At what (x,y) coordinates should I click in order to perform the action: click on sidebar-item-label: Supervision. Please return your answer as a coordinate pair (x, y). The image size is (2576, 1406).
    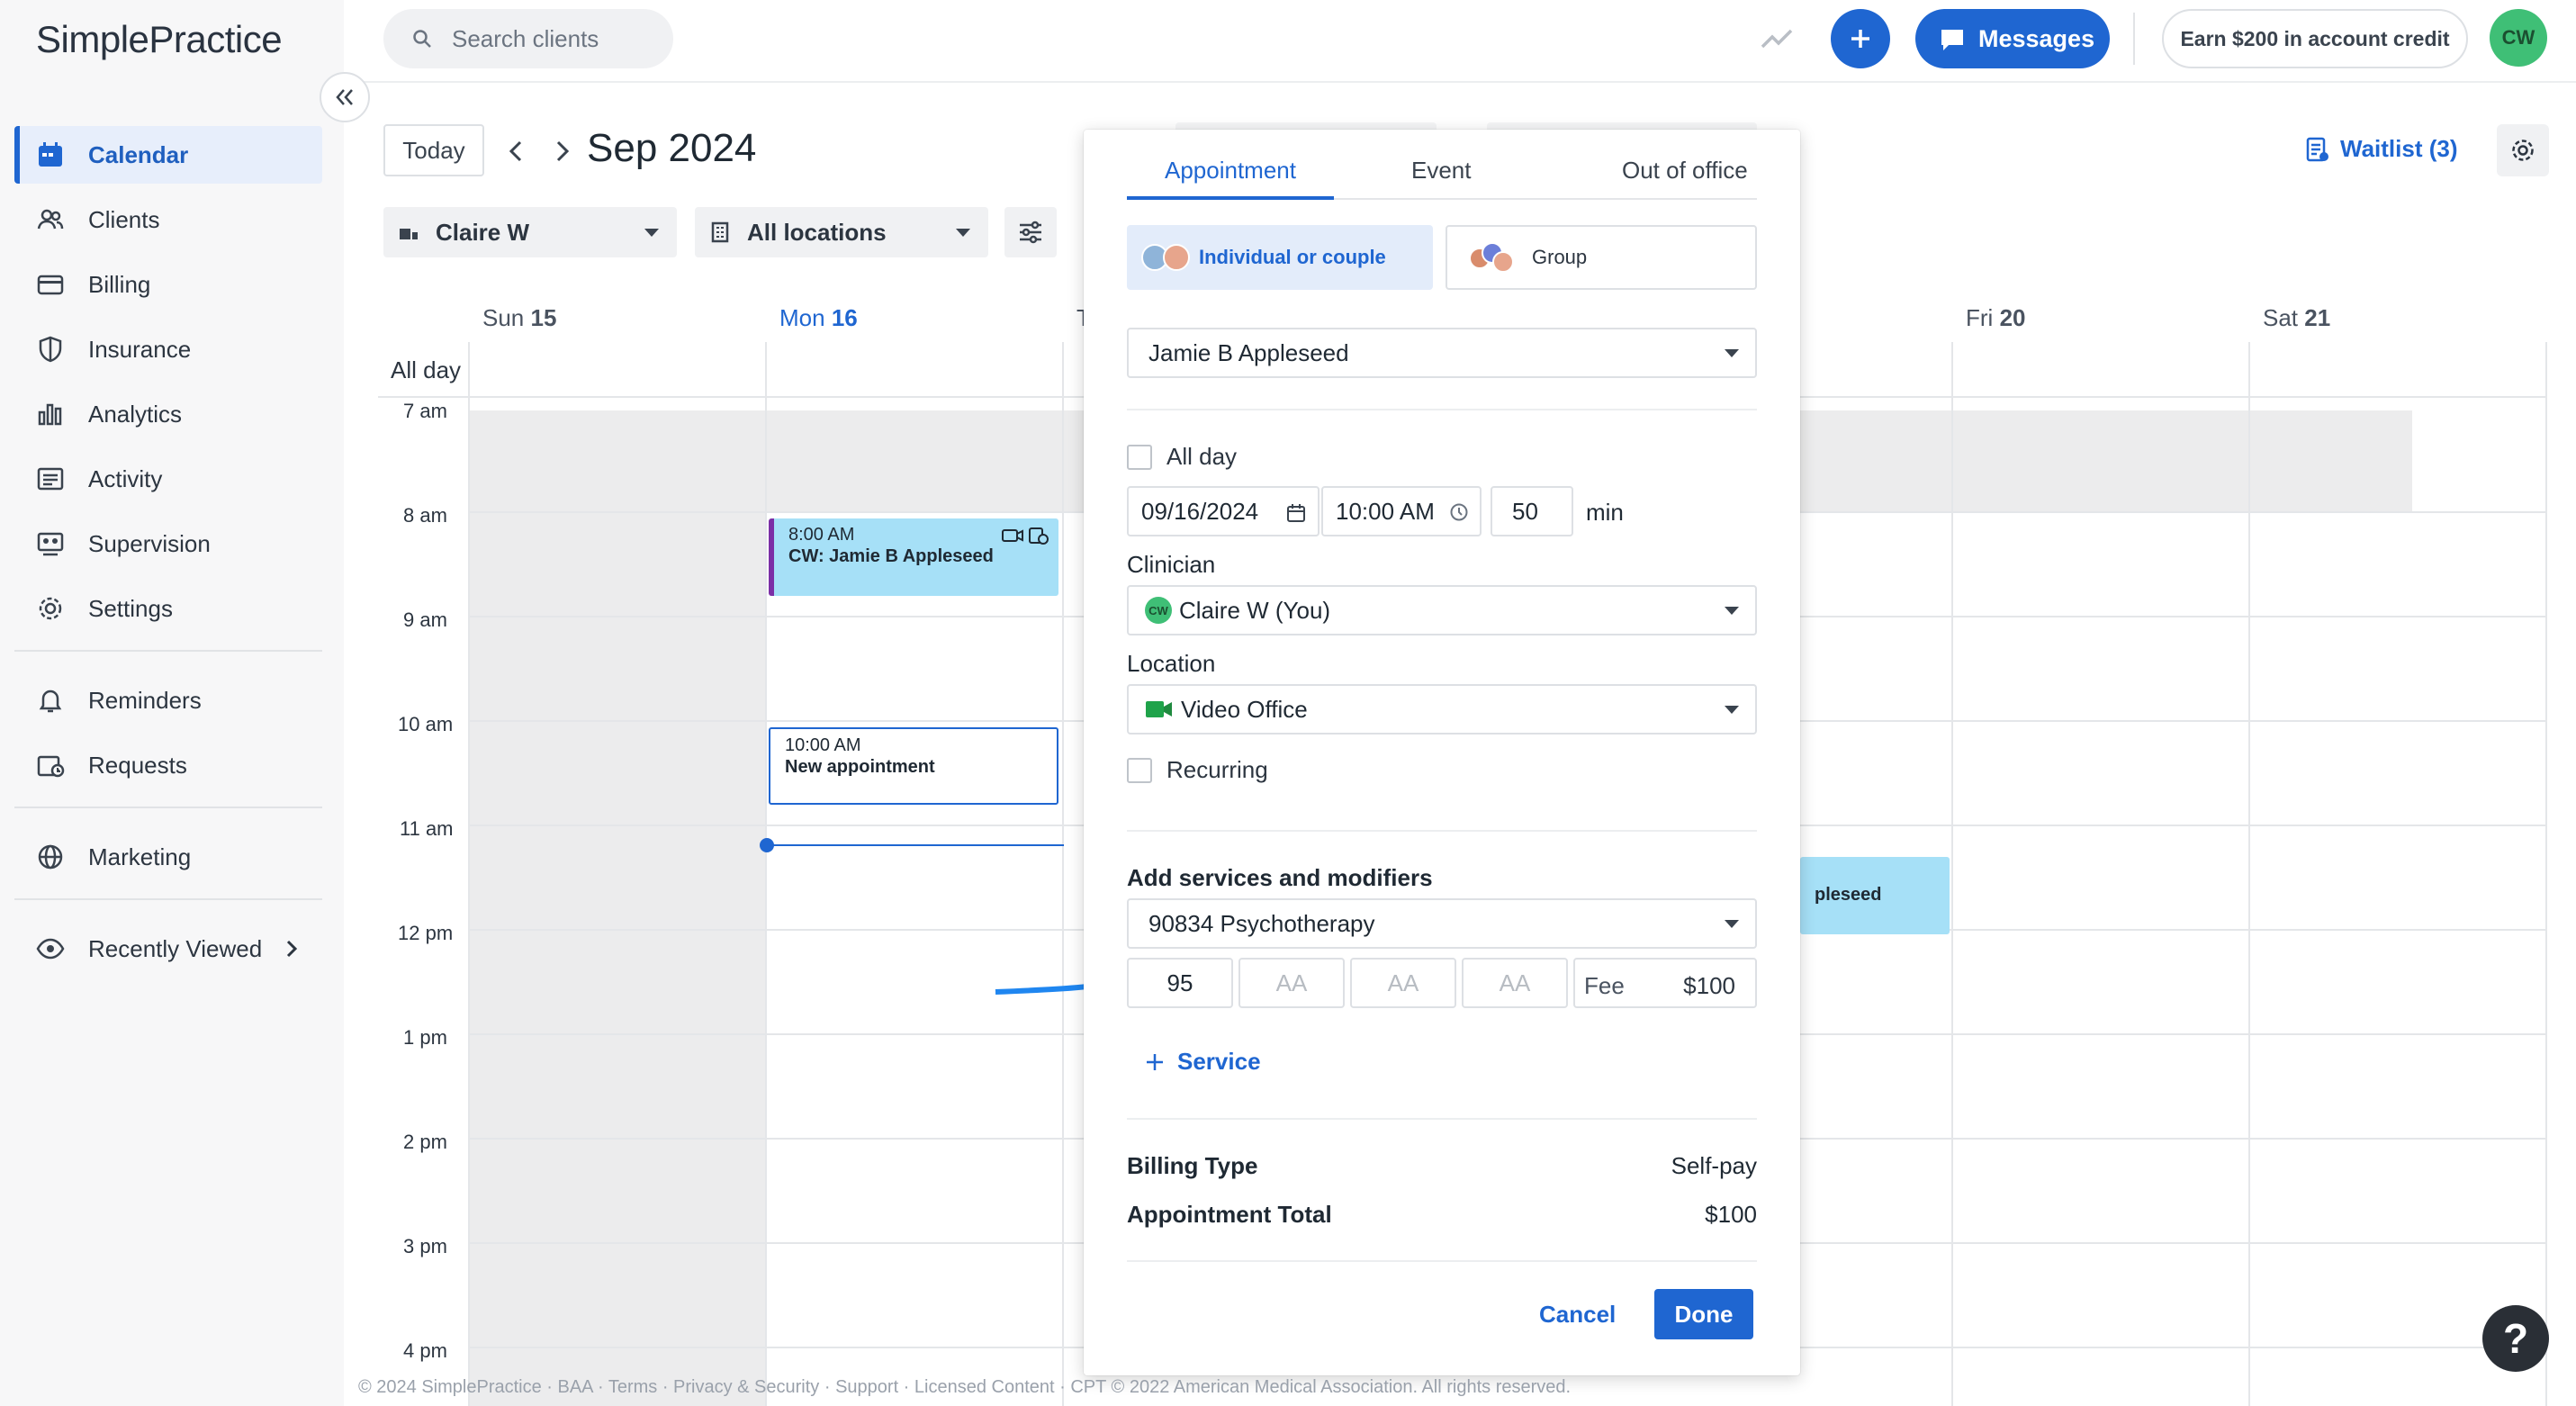
    Looking at the image, I should click on (149, 543).